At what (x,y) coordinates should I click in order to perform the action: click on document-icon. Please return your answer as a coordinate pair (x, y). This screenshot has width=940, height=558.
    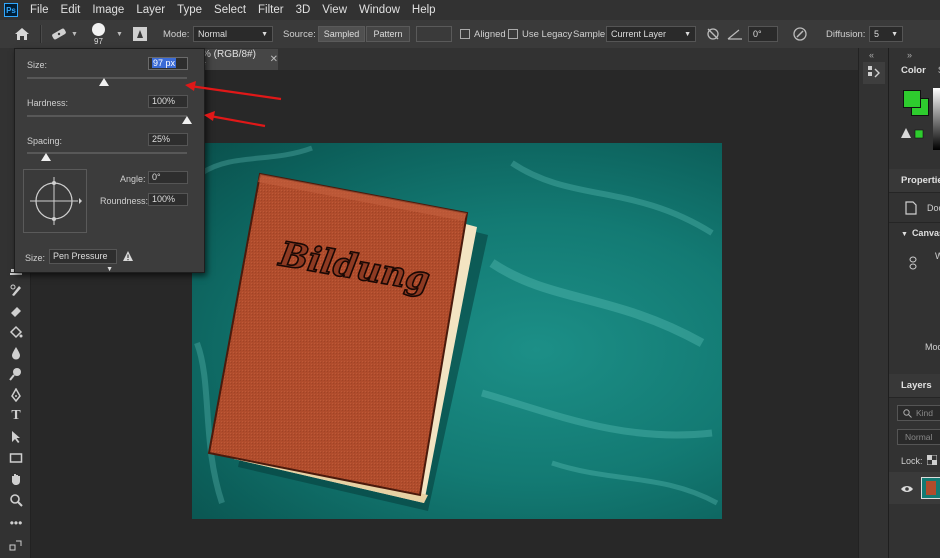
    Looking at the image, I should click on (911, 209).